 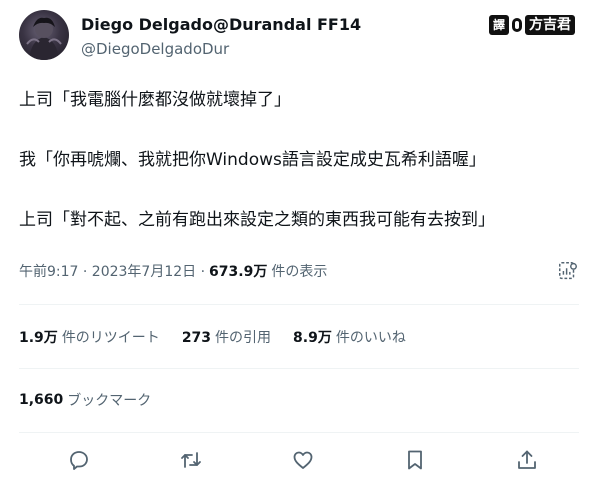 I want to click on tweet-line: 我「你再唬爛、我就把你Windows語言設定成史瓦希利語喔」, so click(x=252, y=160).